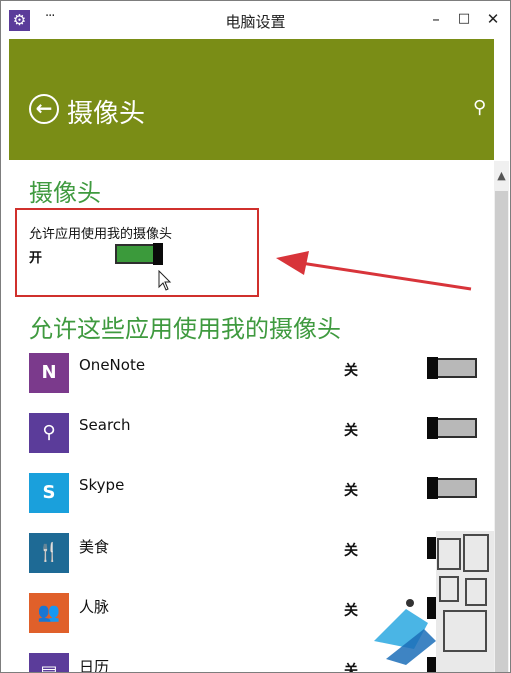  Describe the element at coordinates (49, 373) in the screenshot. I see `onenote-icon: N` at that location.